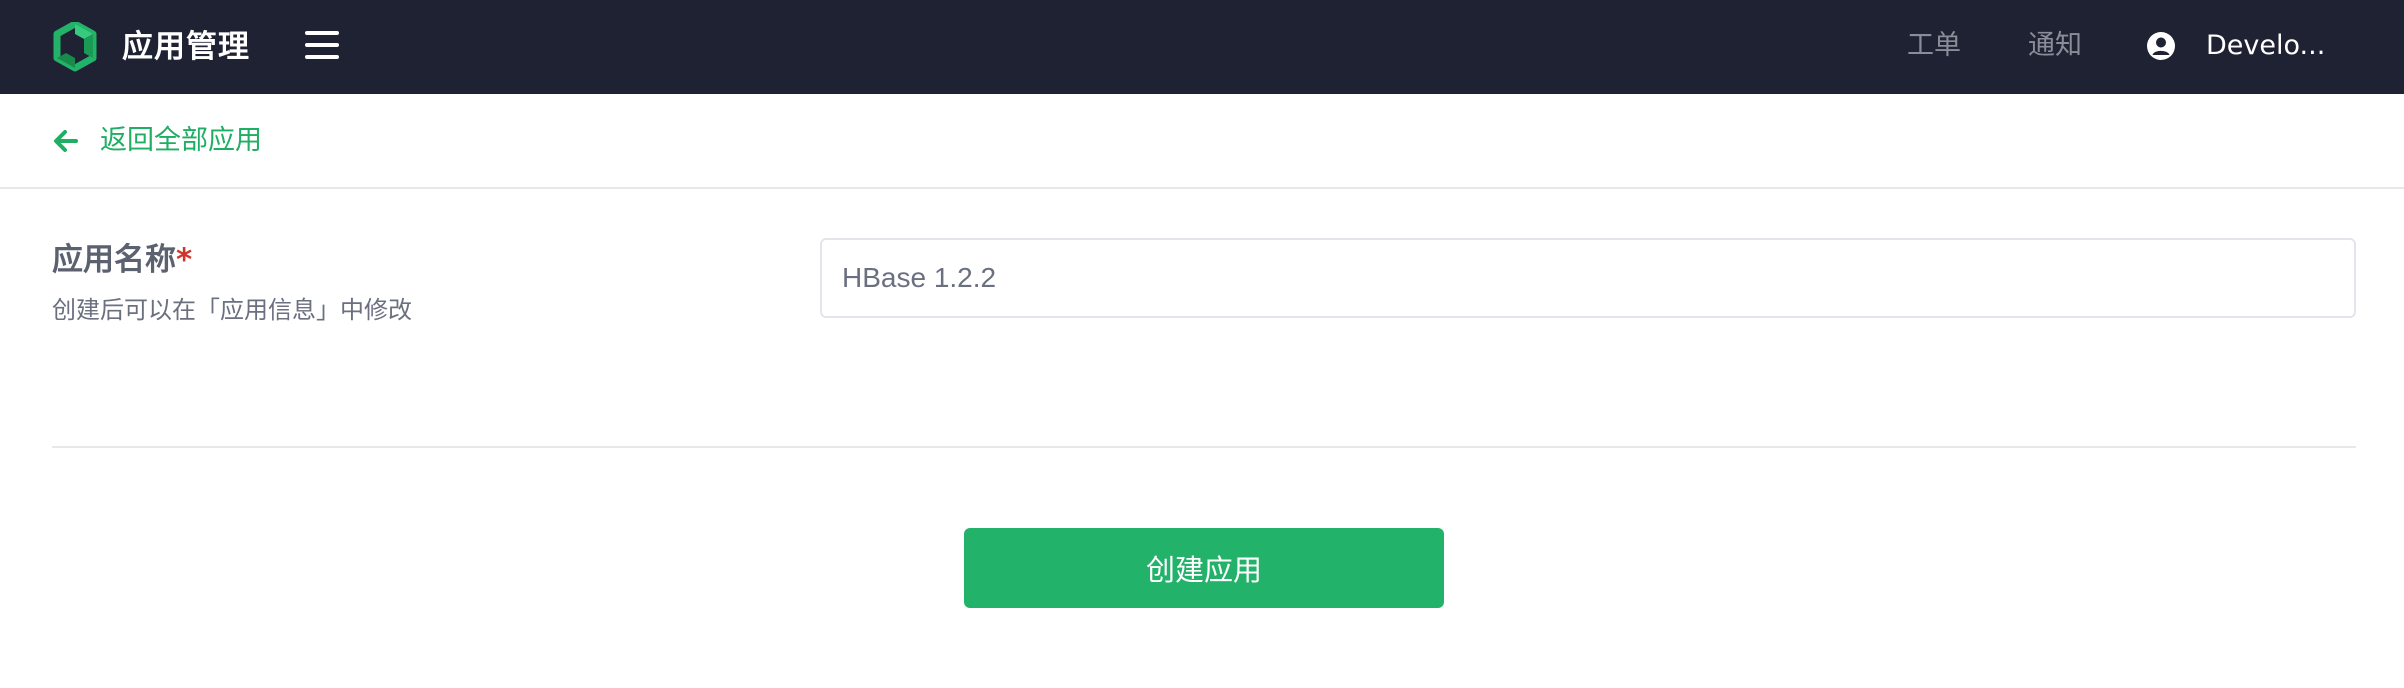  I want to click on hexagon-logo-icon, so click(75, 47).